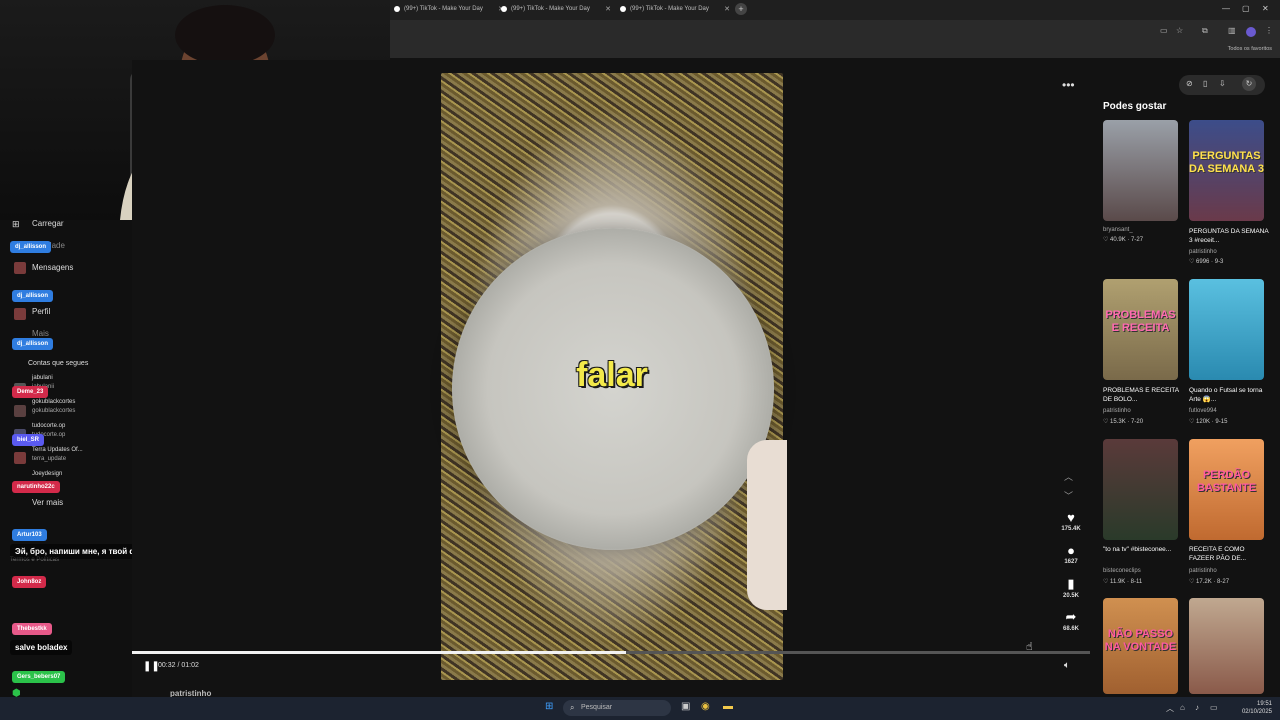 This screenshot has width=1280, height=720. What do you see at coordinates (1257, 708) in the screenshot?
I see `clock: 19:51 02/10/2025` at bounding box center [1257, 708].